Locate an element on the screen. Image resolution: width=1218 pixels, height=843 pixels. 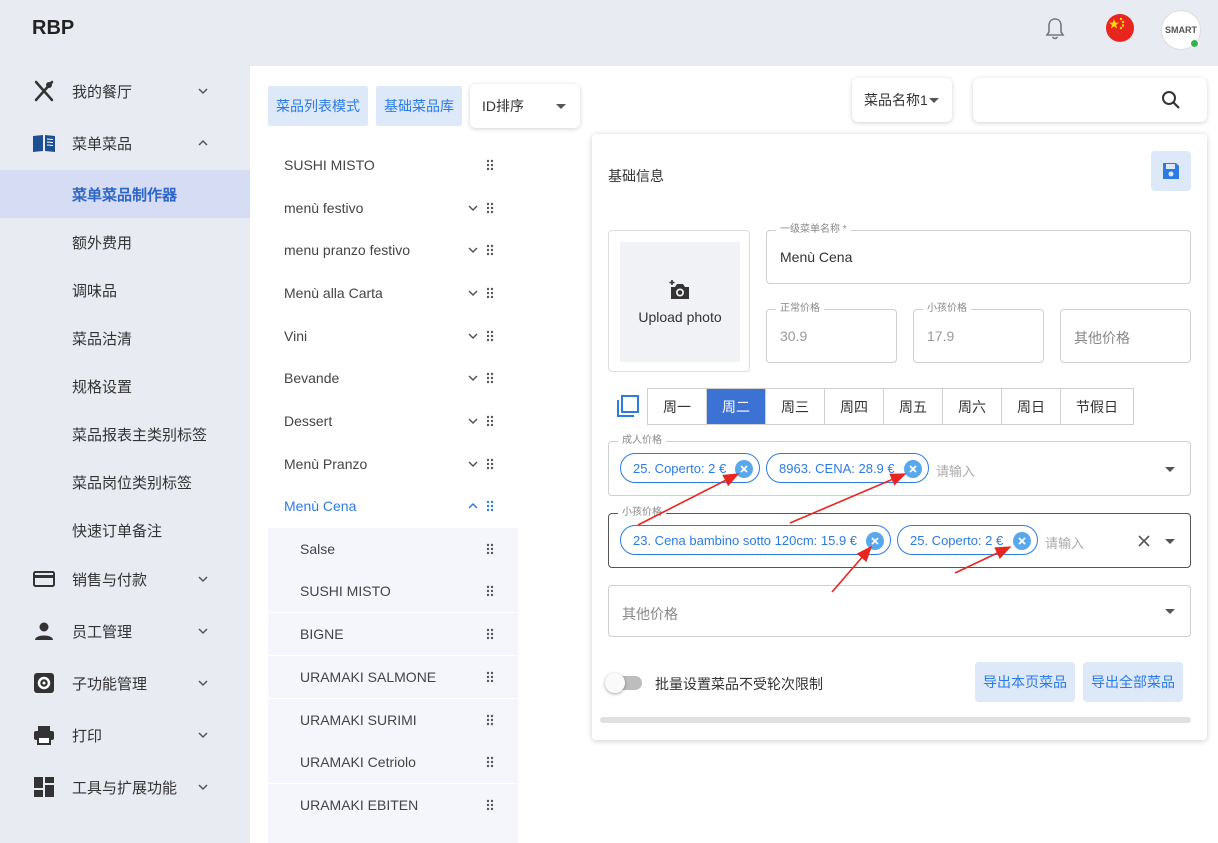
list-child-item: URAMAKI EBITEN is located at coordinates (393, 805).